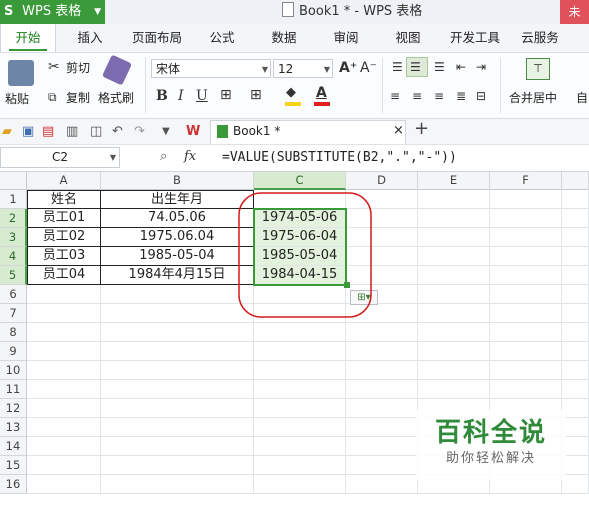 The height and width of the screenshot is (505, 589). I want to click on tab-review: 审阅, so click(346, 38).